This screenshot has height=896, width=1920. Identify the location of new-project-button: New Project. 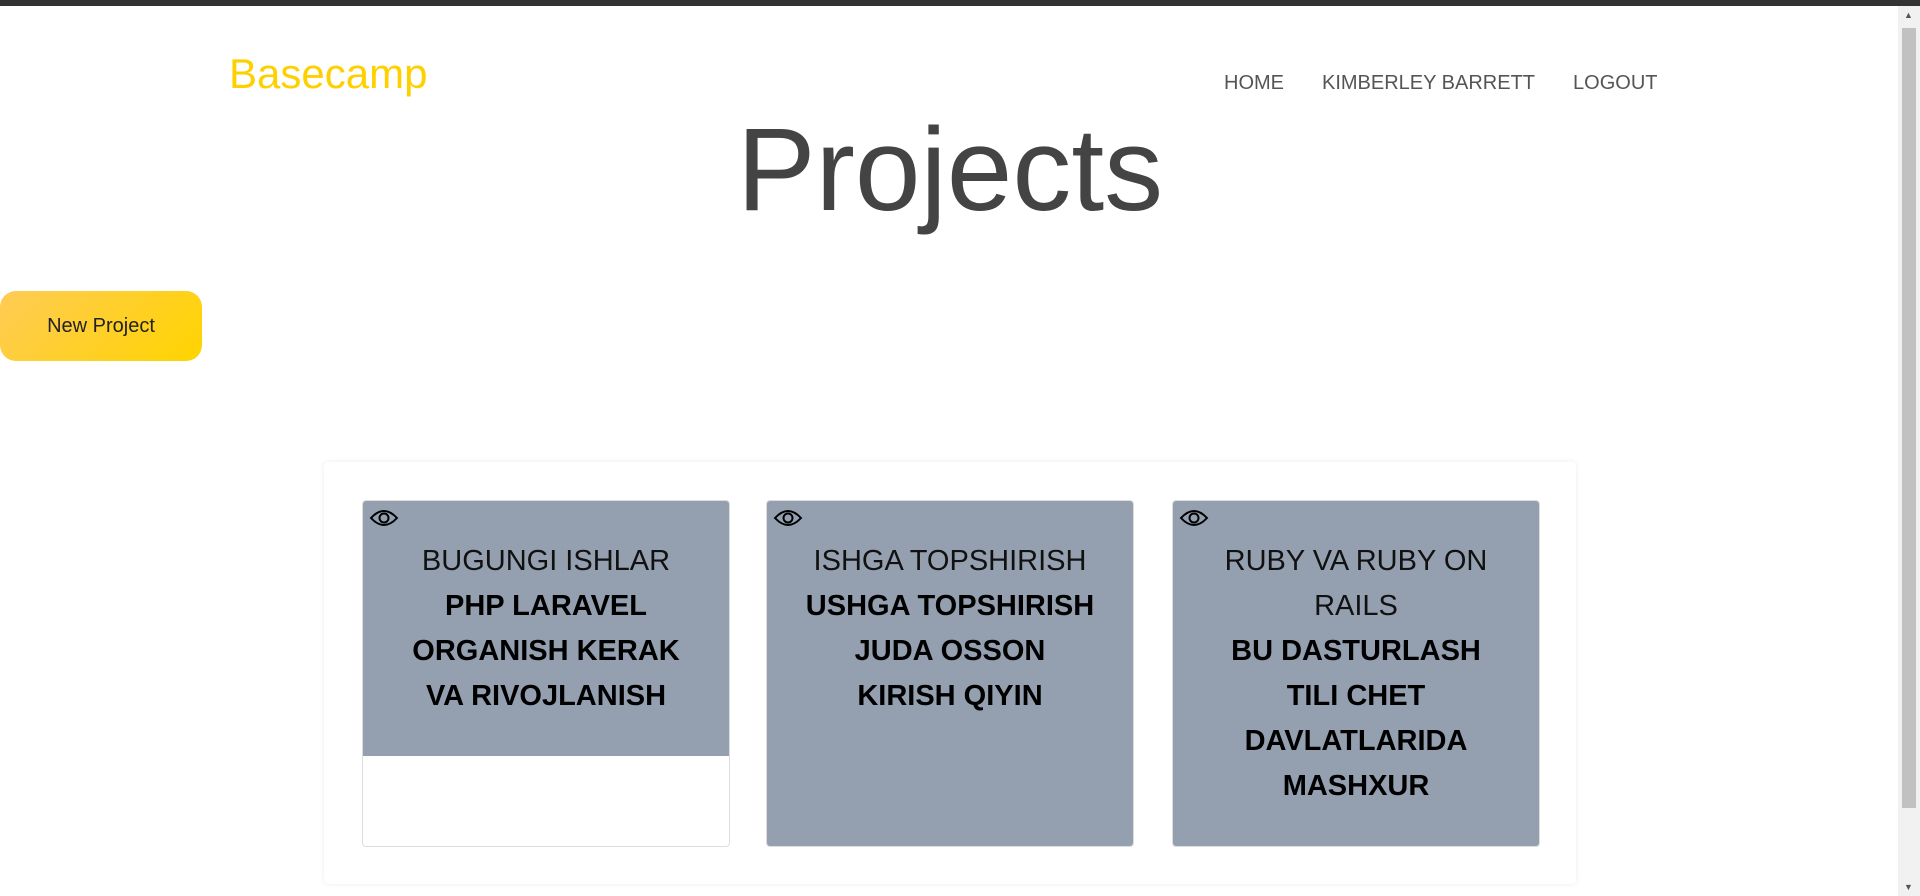
(101, 326).